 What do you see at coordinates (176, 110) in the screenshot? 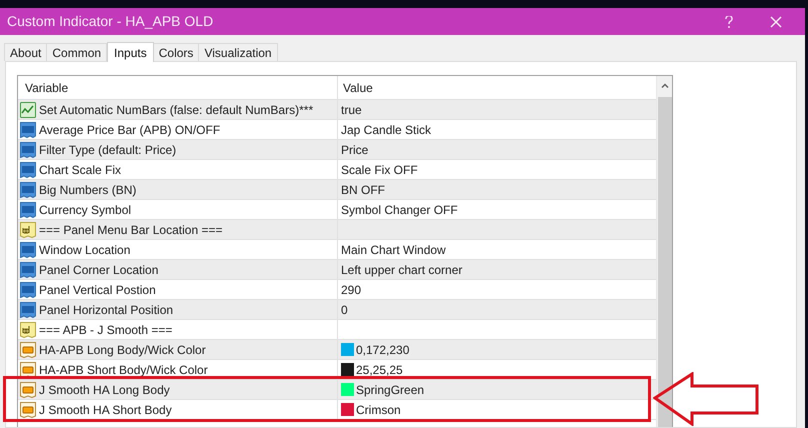
I see `variable-name: Set Automatic NumBars (false: default NumBars)***` at bounding box center [176, 110].